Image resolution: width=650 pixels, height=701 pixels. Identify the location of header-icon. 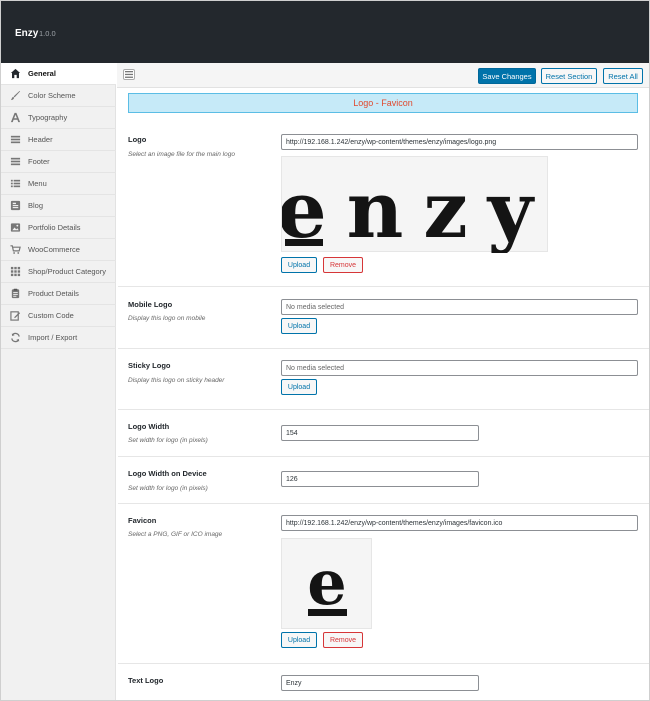
(15, 139).